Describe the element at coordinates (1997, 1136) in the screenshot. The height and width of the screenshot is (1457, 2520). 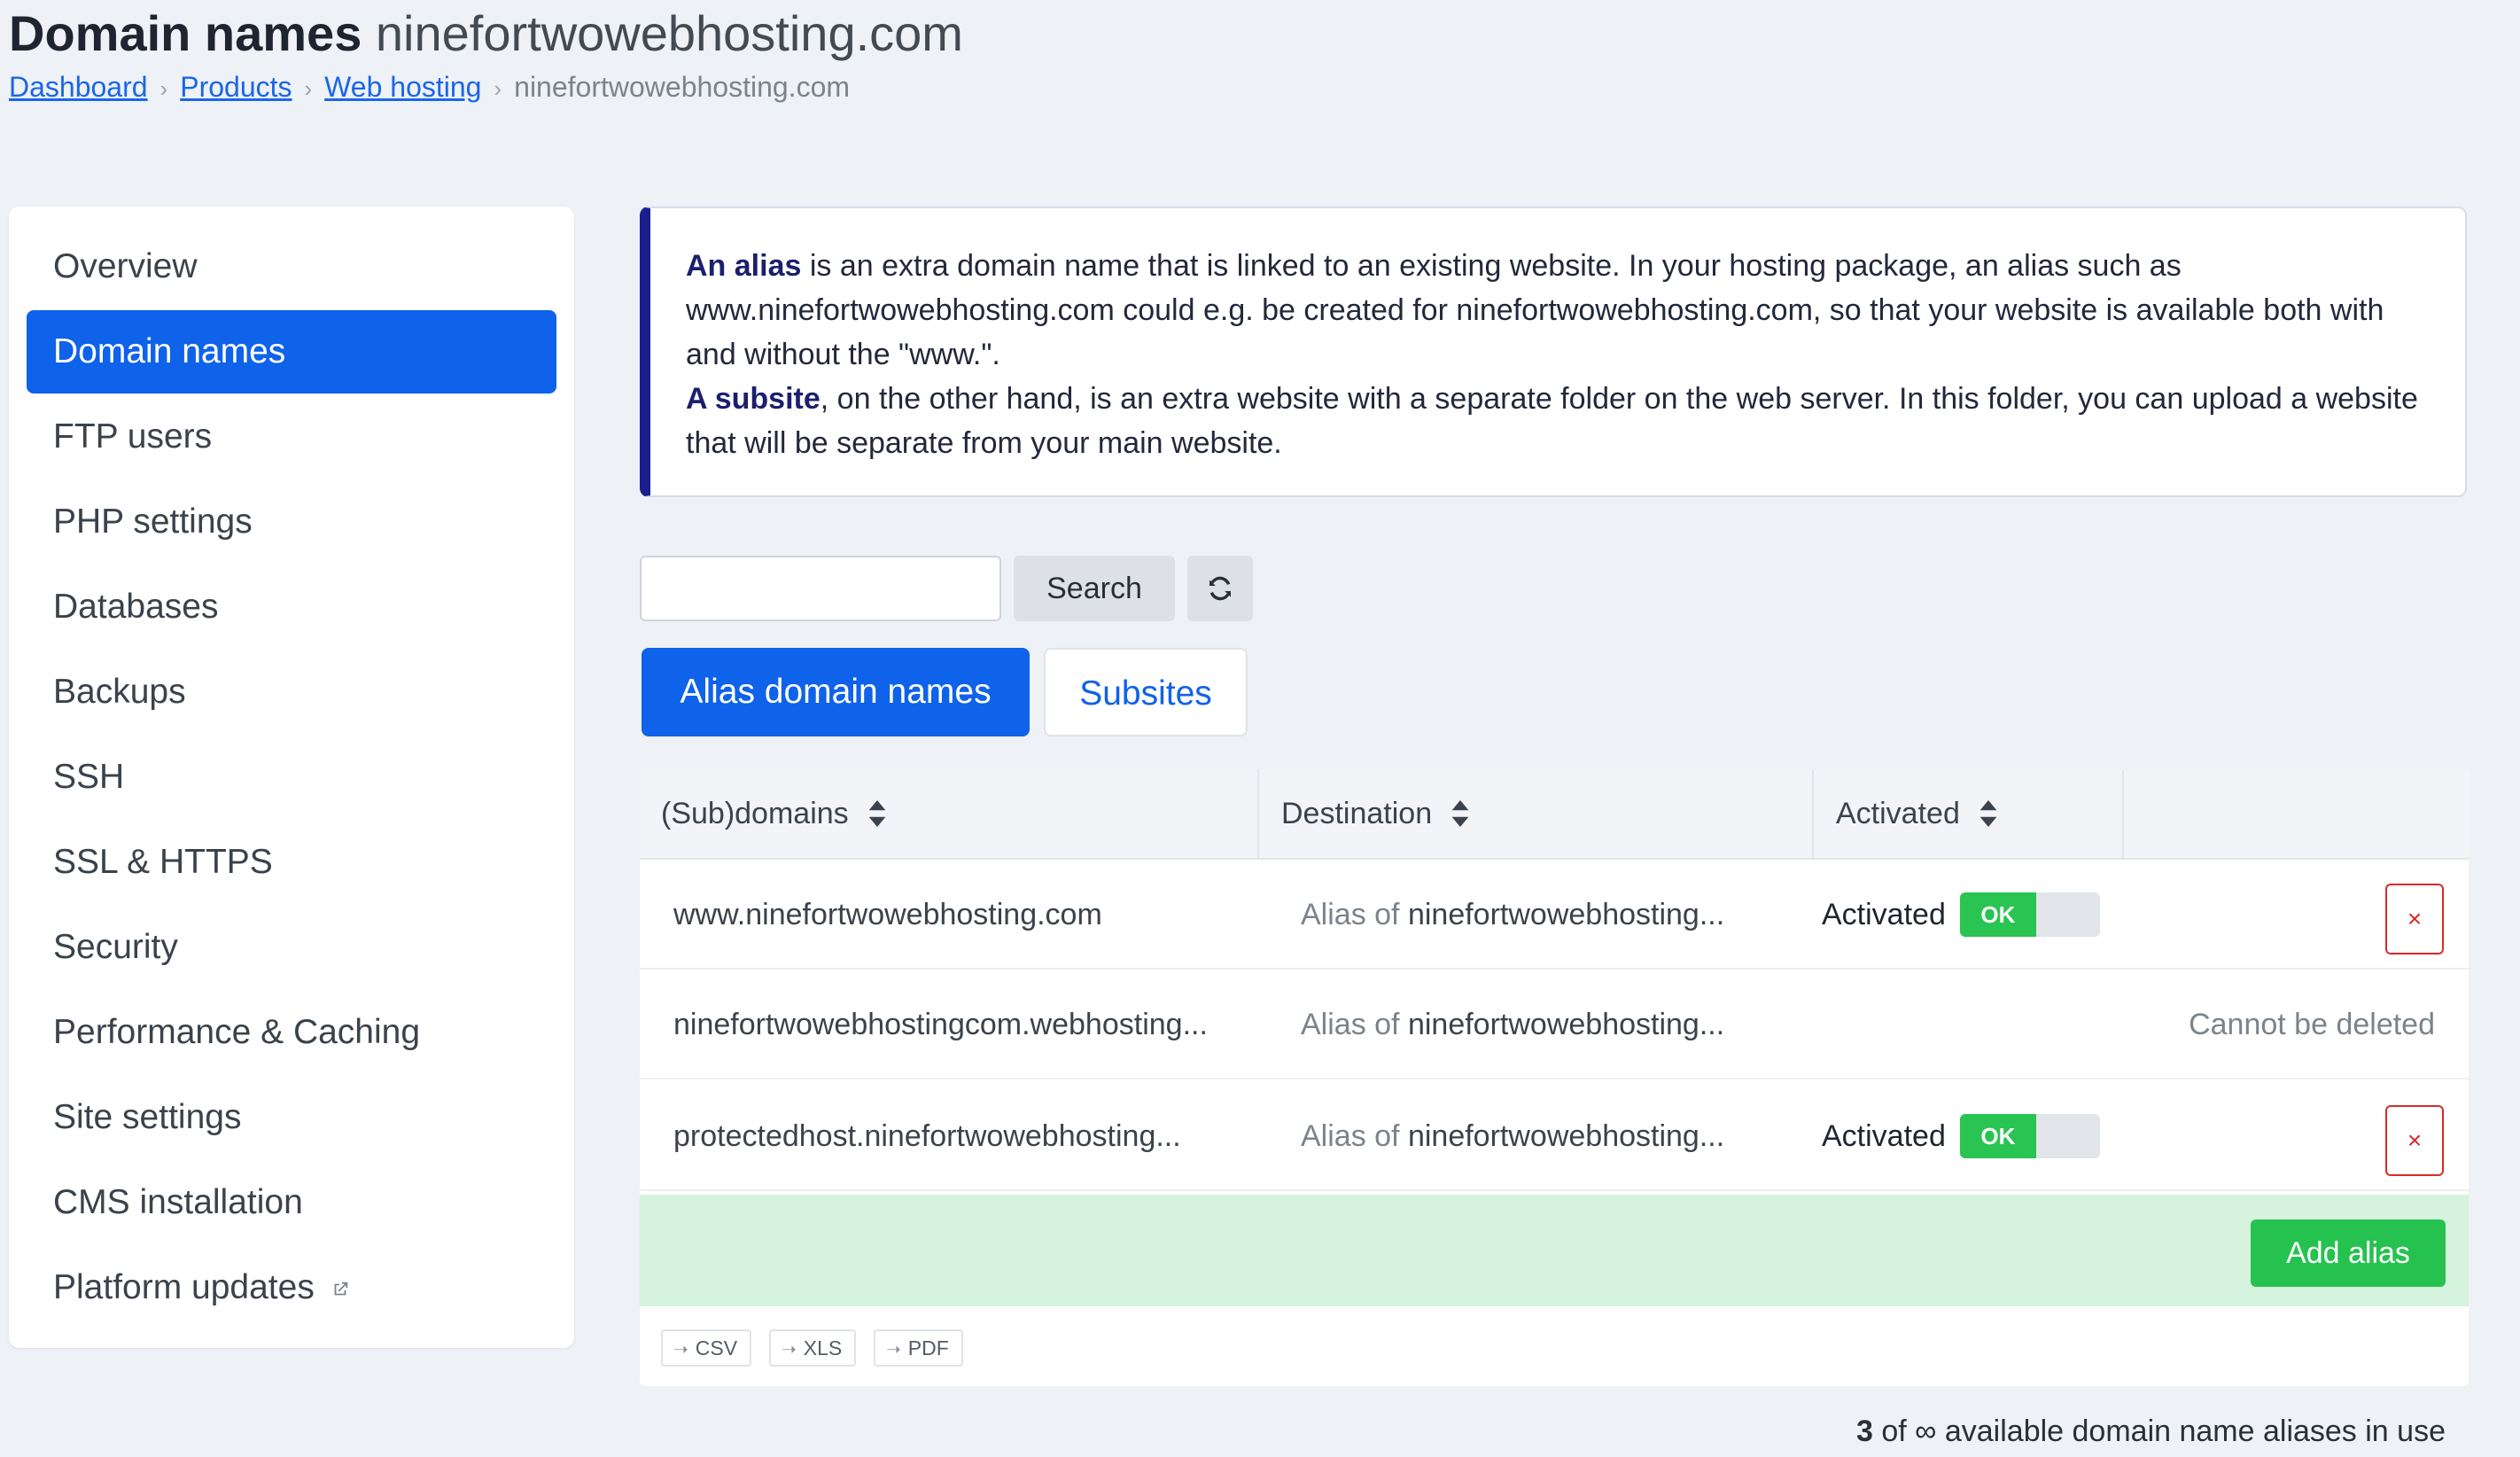
I see `toggle-on-label: OK` at that location.